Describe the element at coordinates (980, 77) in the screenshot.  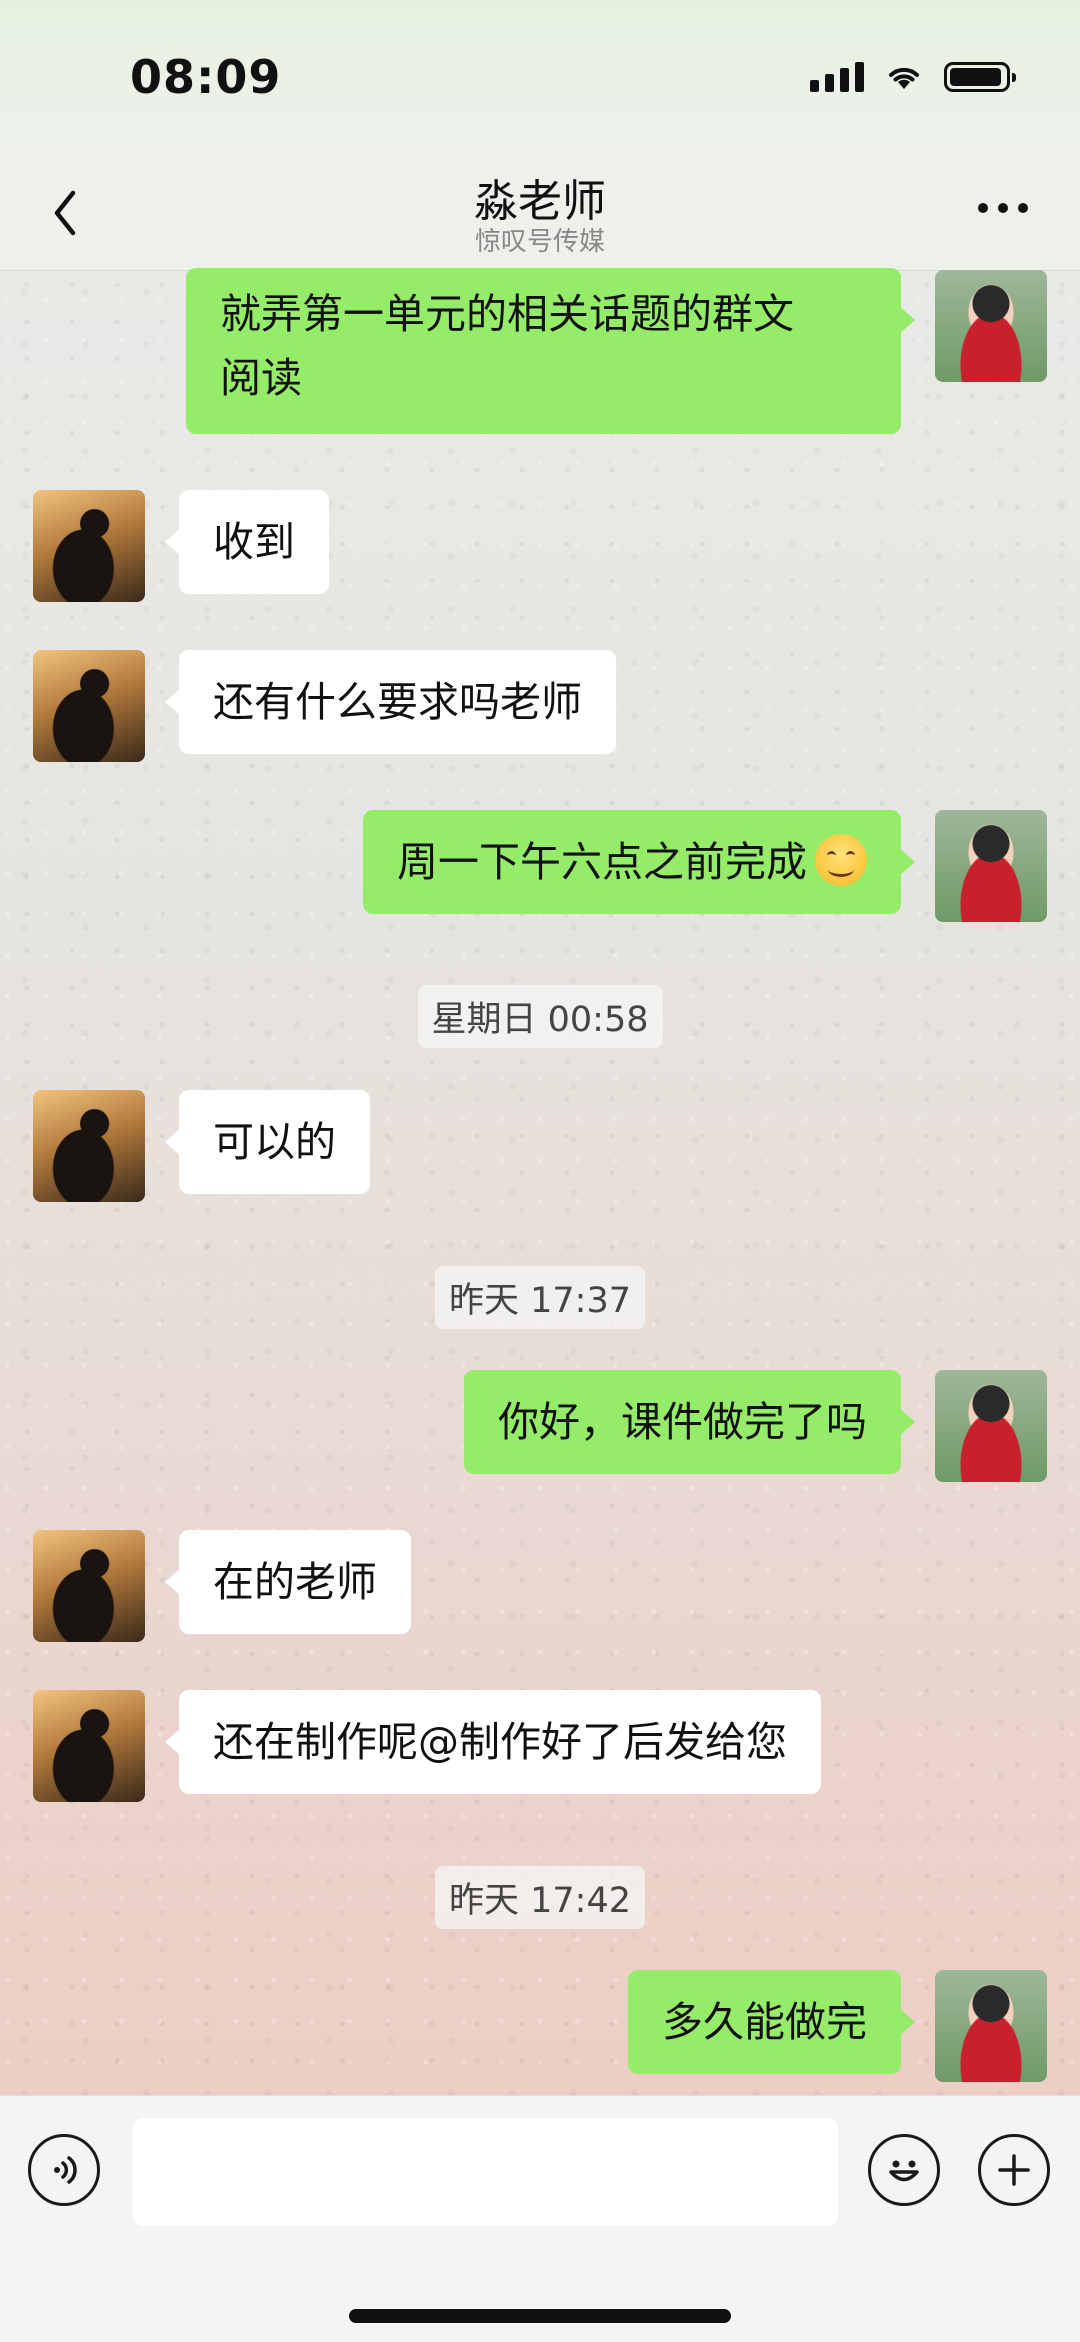
I see `battery-icon` at that location.